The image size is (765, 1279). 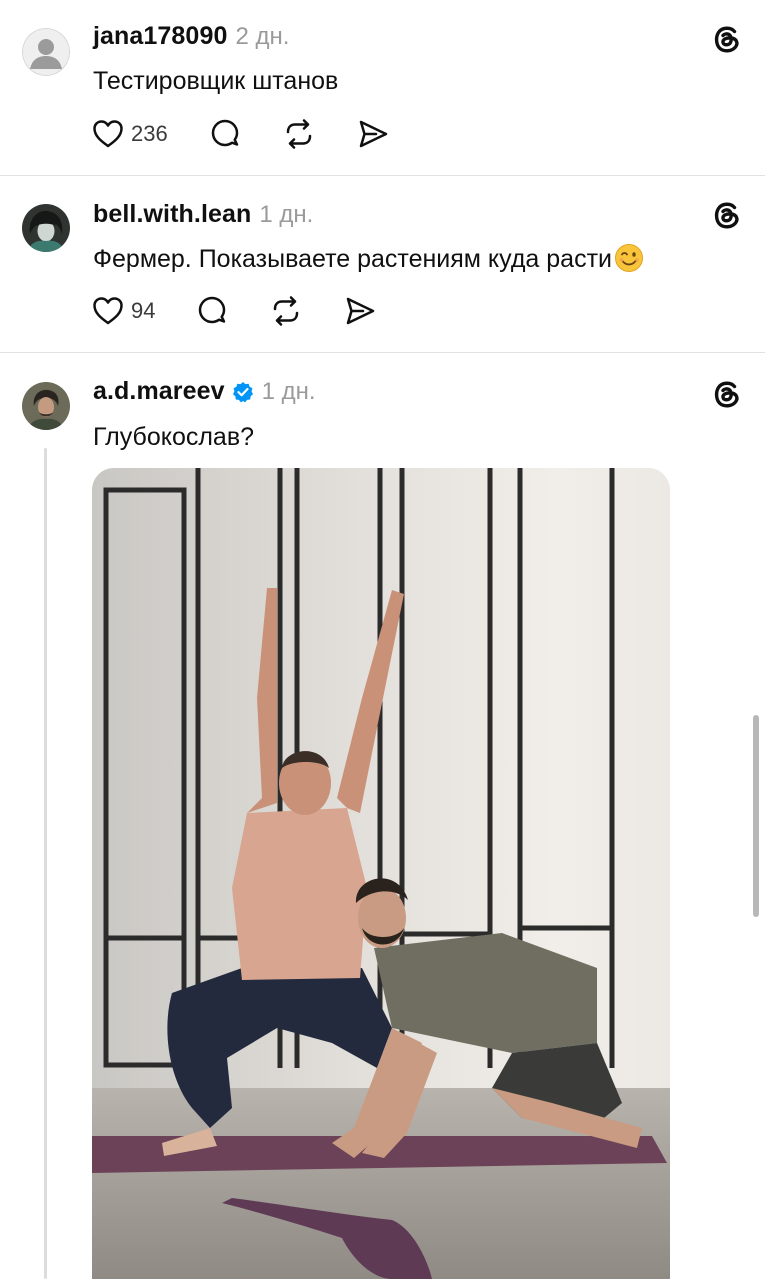 I want to click on post-text: Фермер. Показываете растениям куда расти, so click(x=352, y=259).